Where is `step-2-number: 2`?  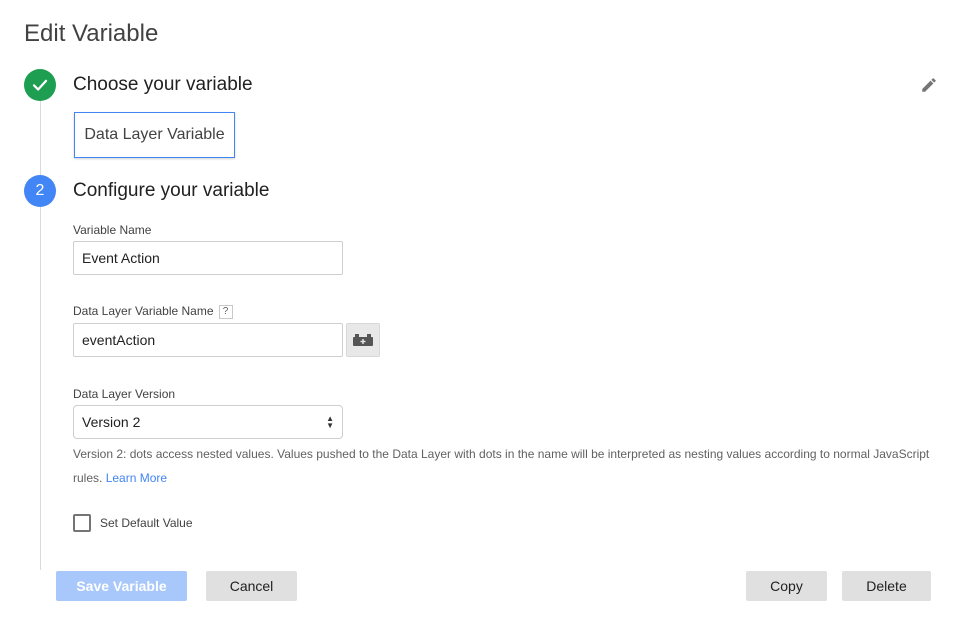
step-2-number: 2 is located at coordinates (40, 190).